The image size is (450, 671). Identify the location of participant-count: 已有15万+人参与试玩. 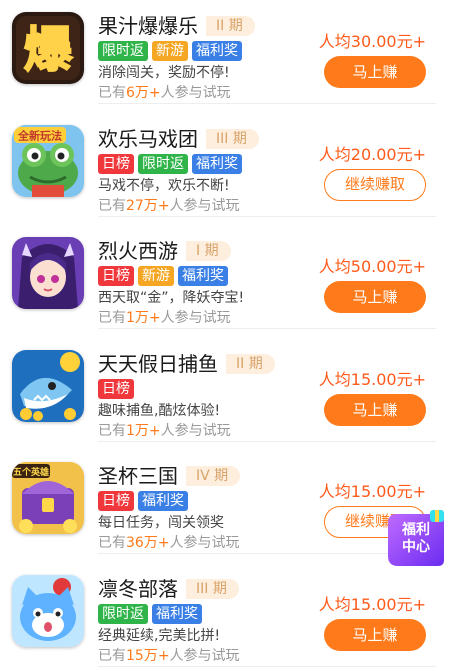
(169, 656).